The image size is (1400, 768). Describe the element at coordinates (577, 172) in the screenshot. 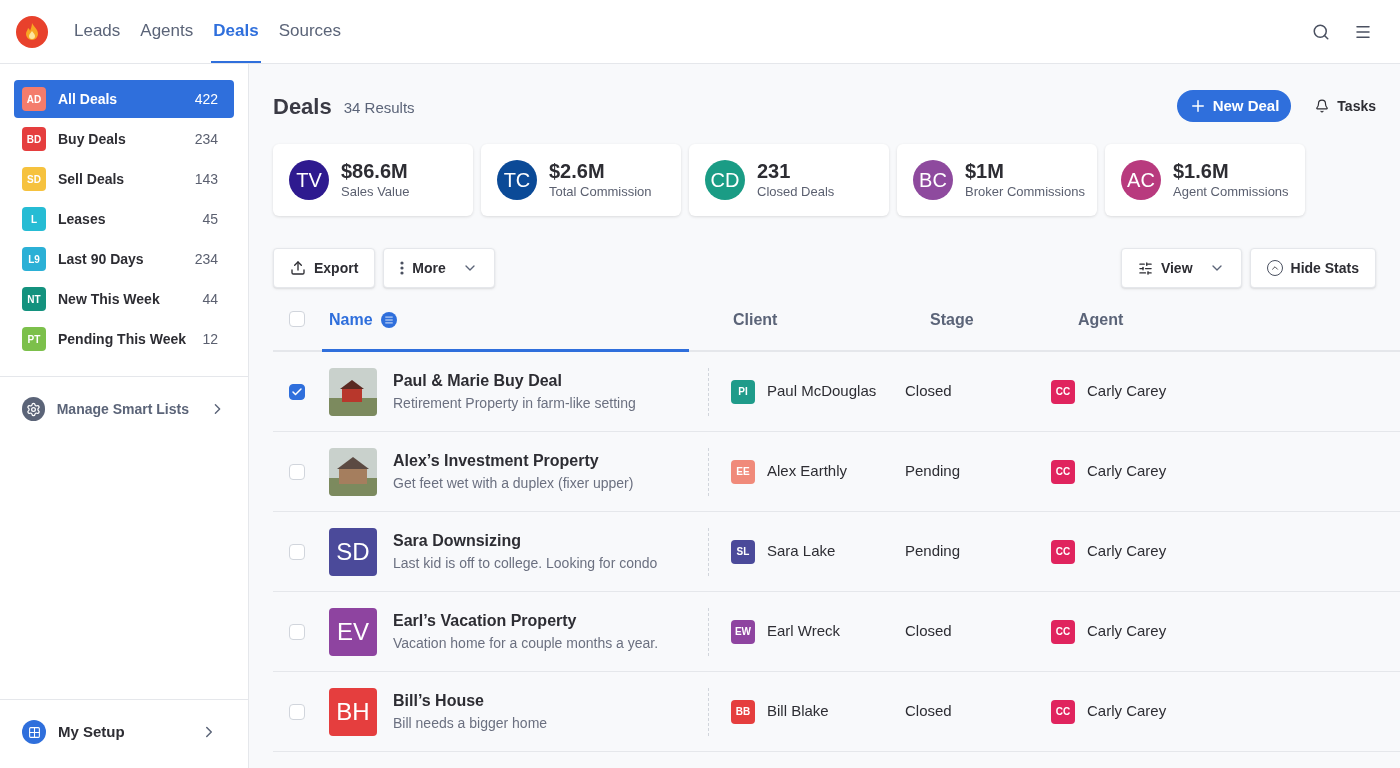

I see `stat-value: $2.6M` at that location.